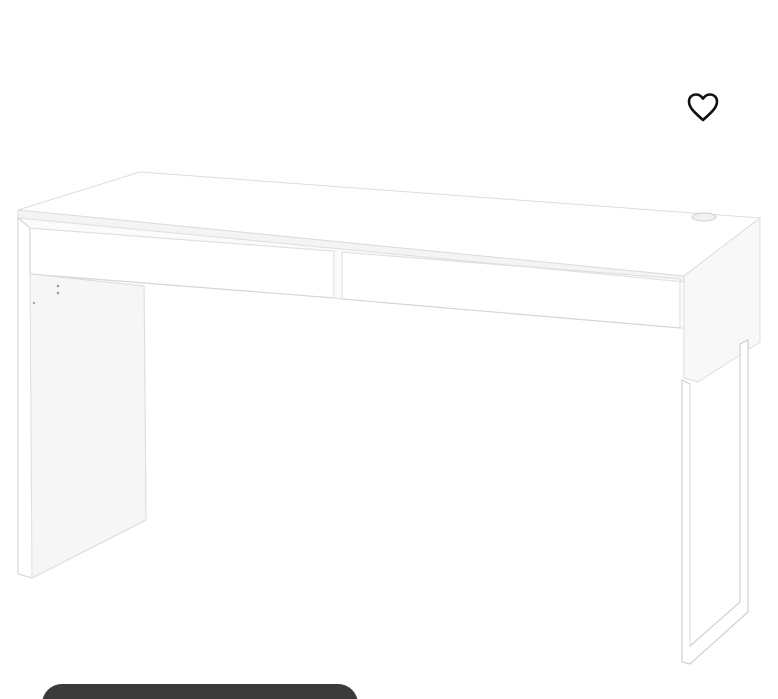  What do you see at coordinates (200, 691) in the screenshot?
I see `bottom-action-bar` at bounding box center [200, 691].